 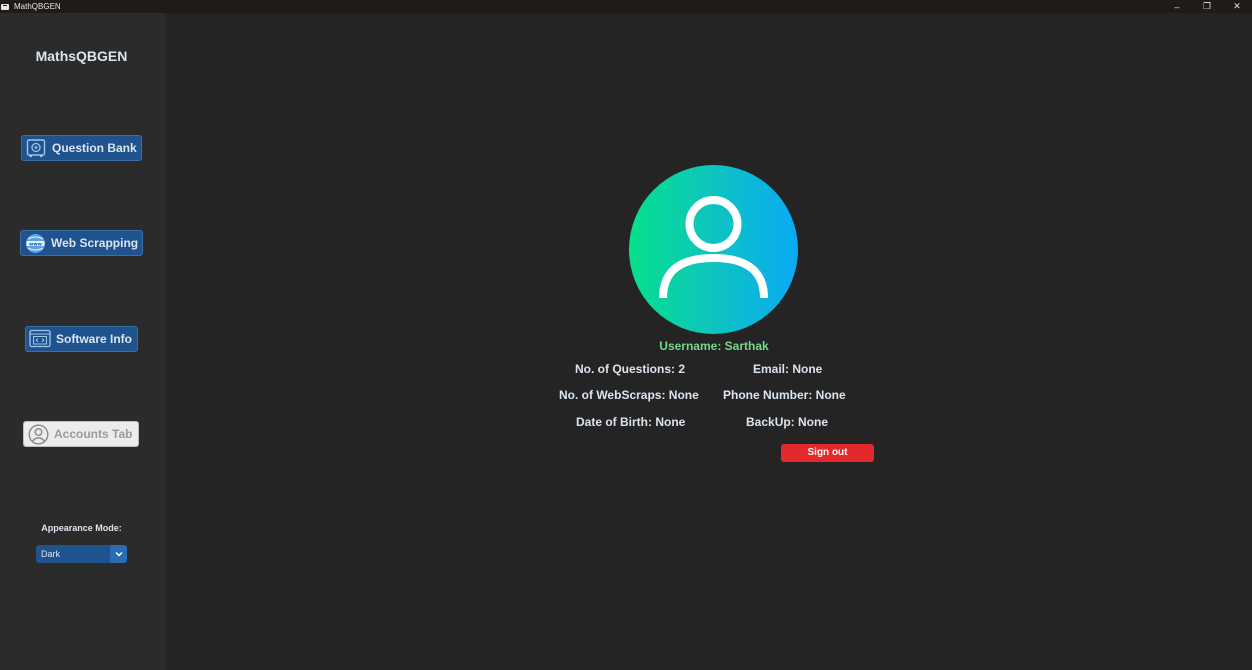 I want to click on software-info-button: Software Info, so click(x=81, y=339).